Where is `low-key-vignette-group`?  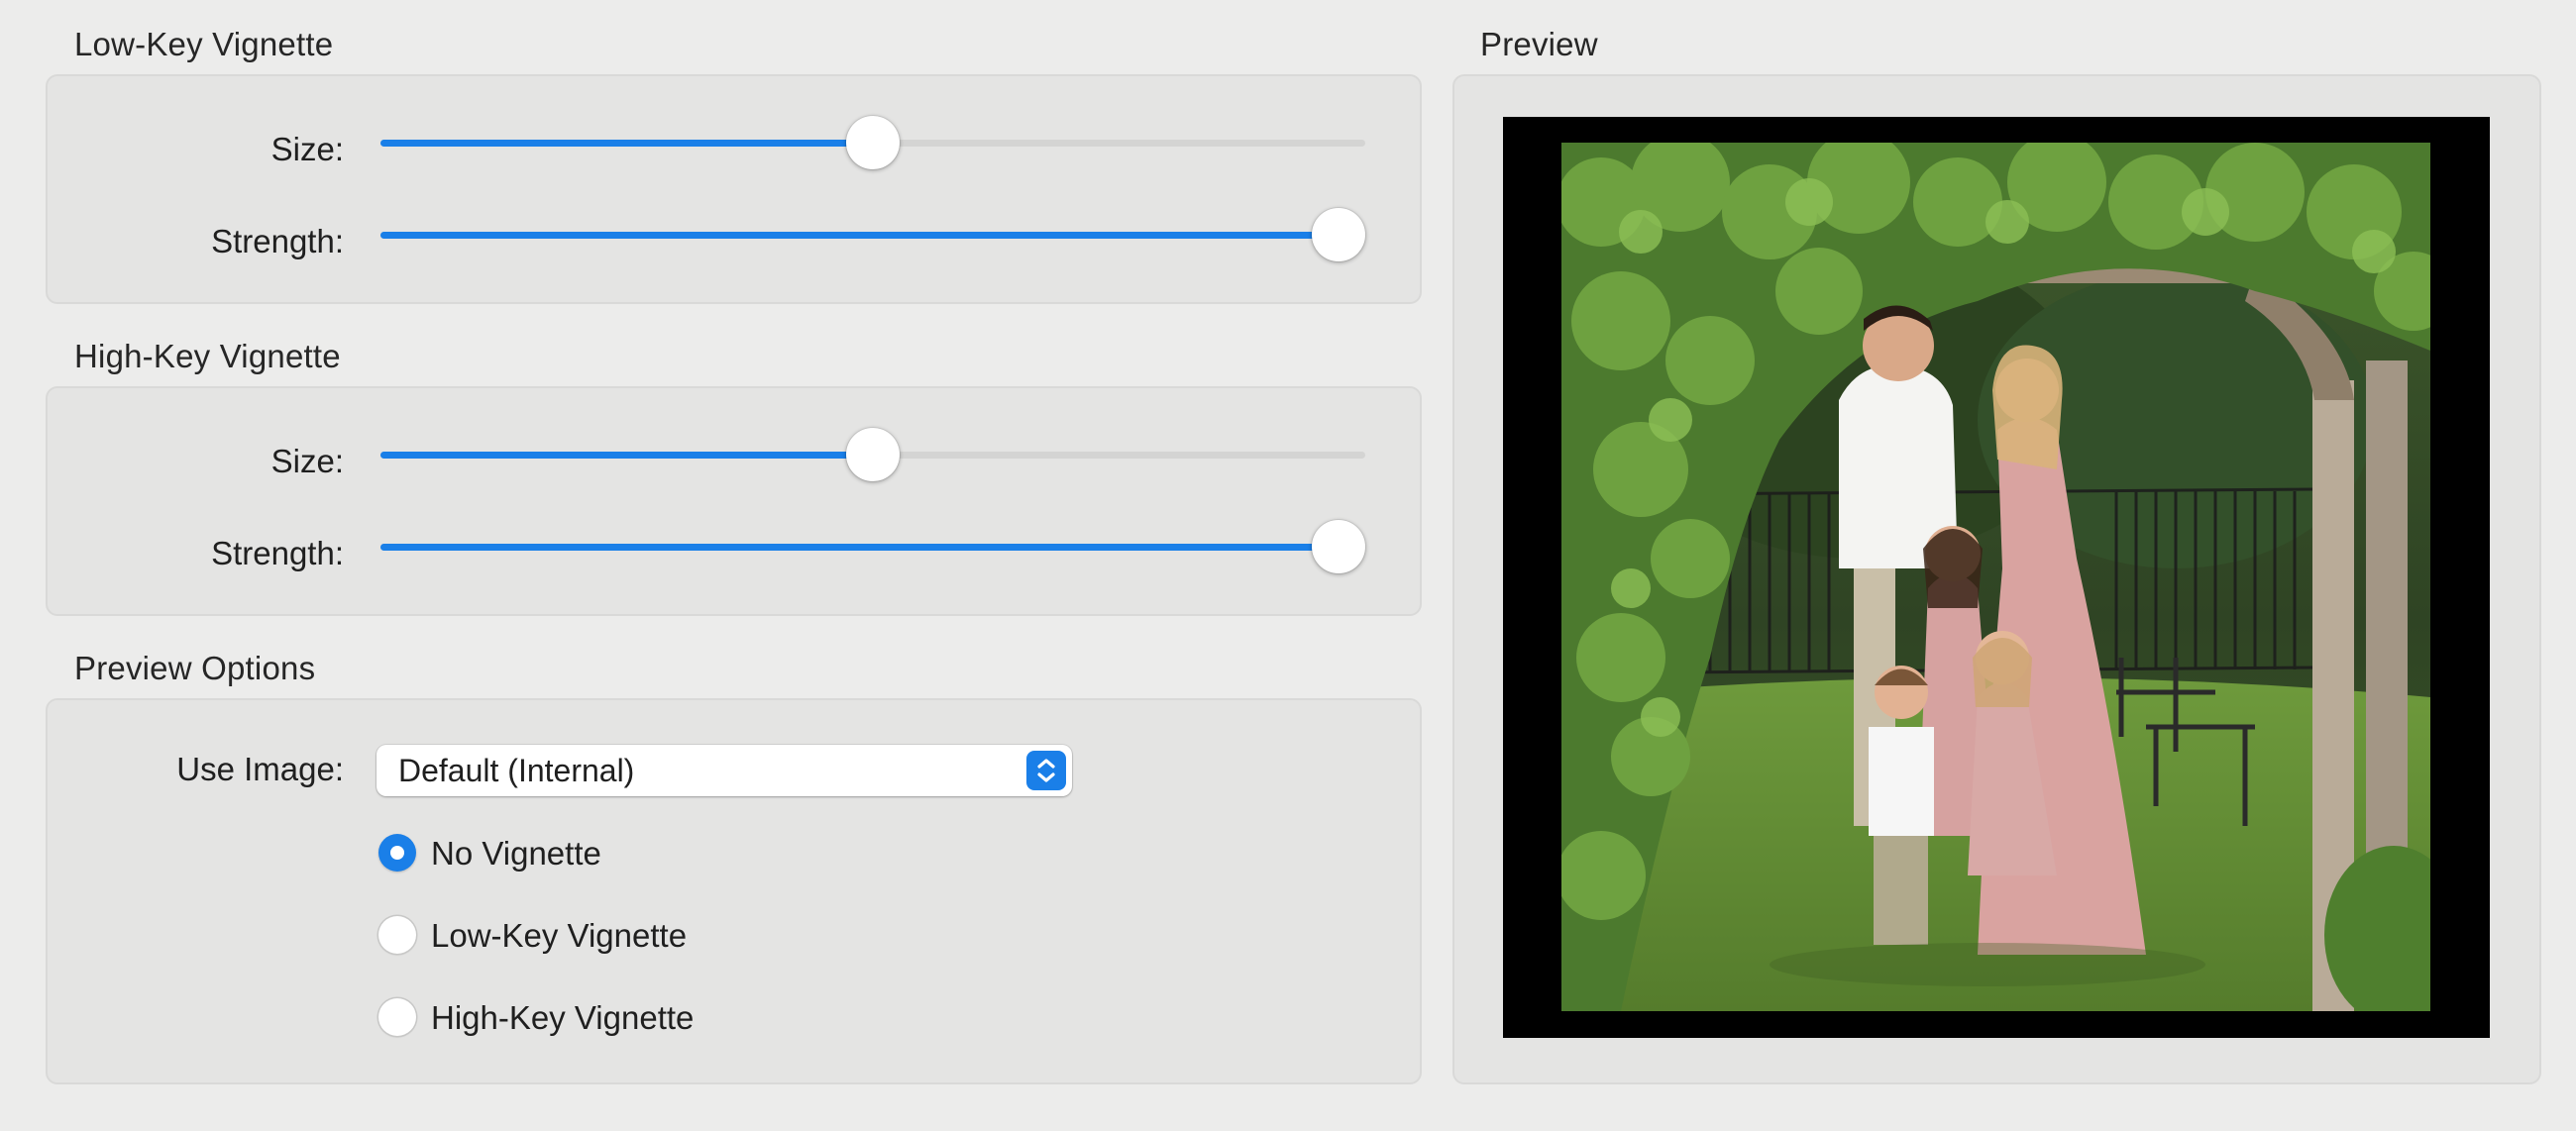
low-key-vignette-group is located at coordinates (734, 189).